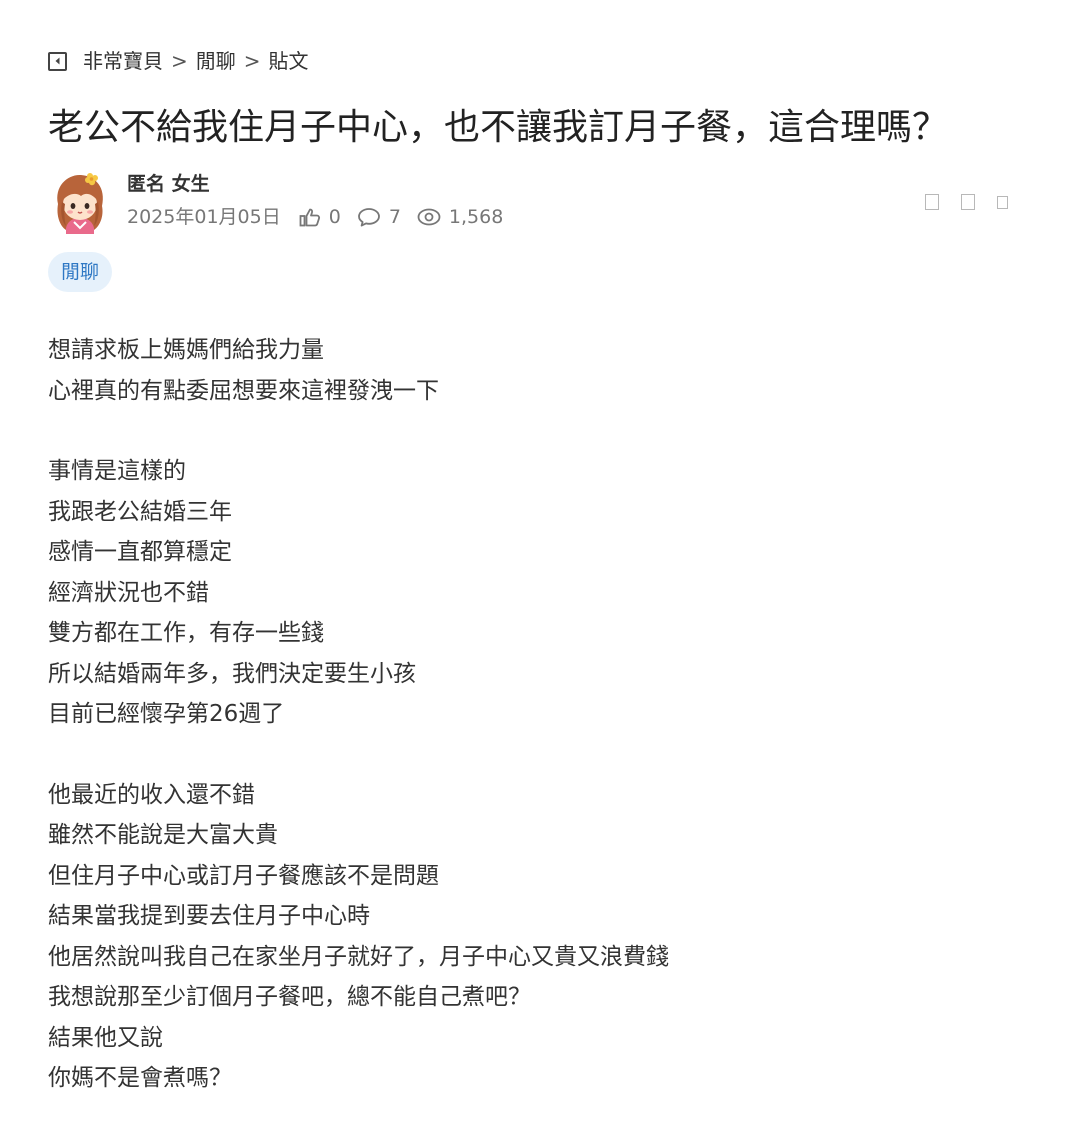 The height and width of the screenshot is (1139, 1080). I want to click on breadcrumb-board-link: 非常寶貝, so click(123, 61).